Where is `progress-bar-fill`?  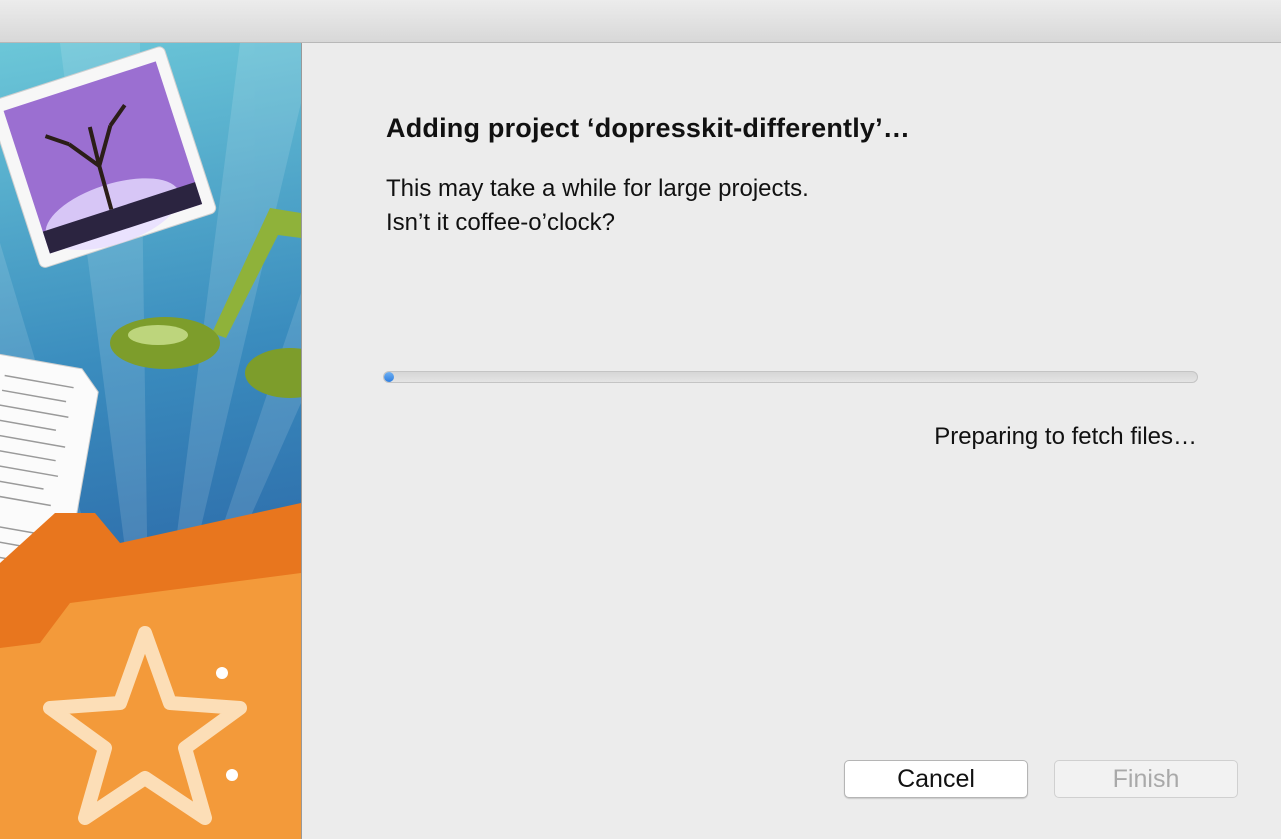
progress-bar-fill is located at coordinates (389, 377).